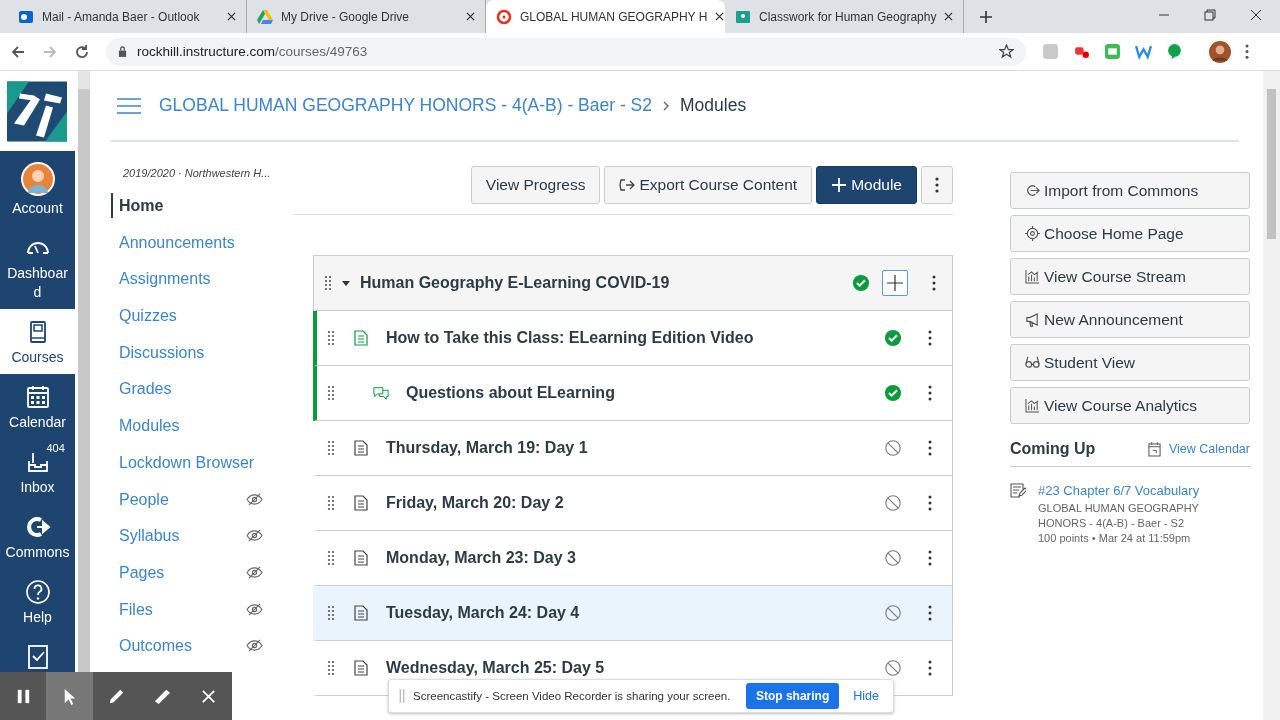  Describe the element at coordinates (144, 316) in the screenshot. I see `course-nav-link: Quizzes` at that location.